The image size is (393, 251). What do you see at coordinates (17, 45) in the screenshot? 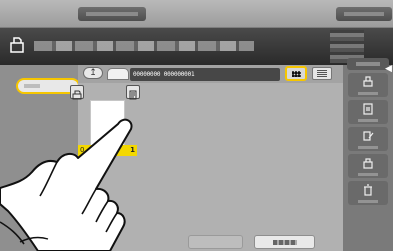
I see `document-box-icon` at bounding box center [17, 45].